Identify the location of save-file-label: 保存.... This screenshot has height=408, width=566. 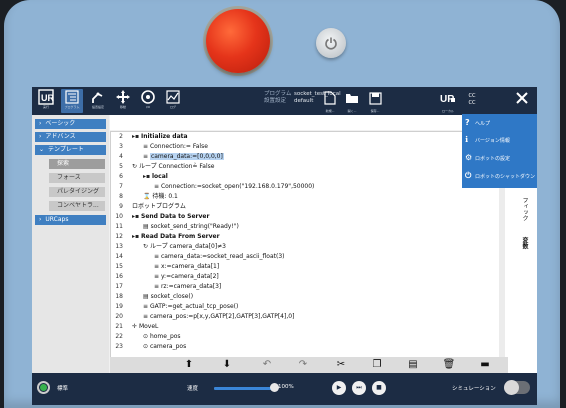
(375, 111).